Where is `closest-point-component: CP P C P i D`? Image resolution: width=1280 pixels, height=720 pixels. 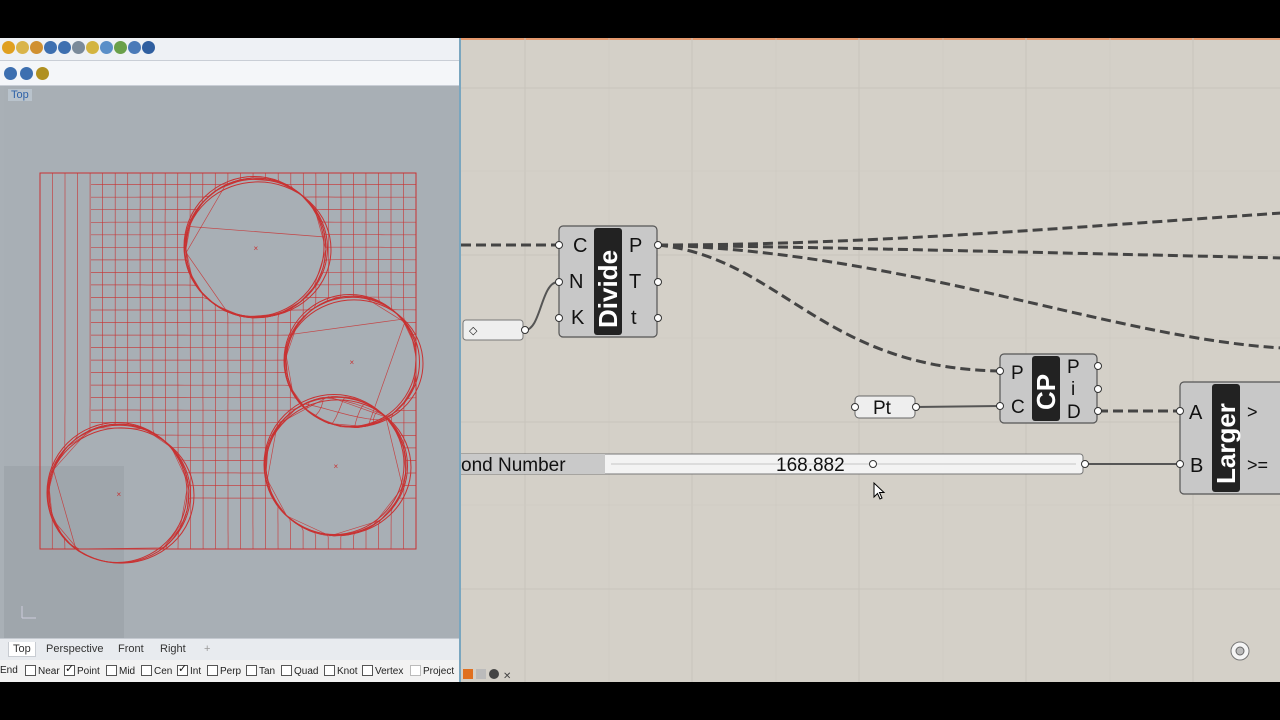
closest-point-component: CP P C P i D is located at coordinates (1049, 388).